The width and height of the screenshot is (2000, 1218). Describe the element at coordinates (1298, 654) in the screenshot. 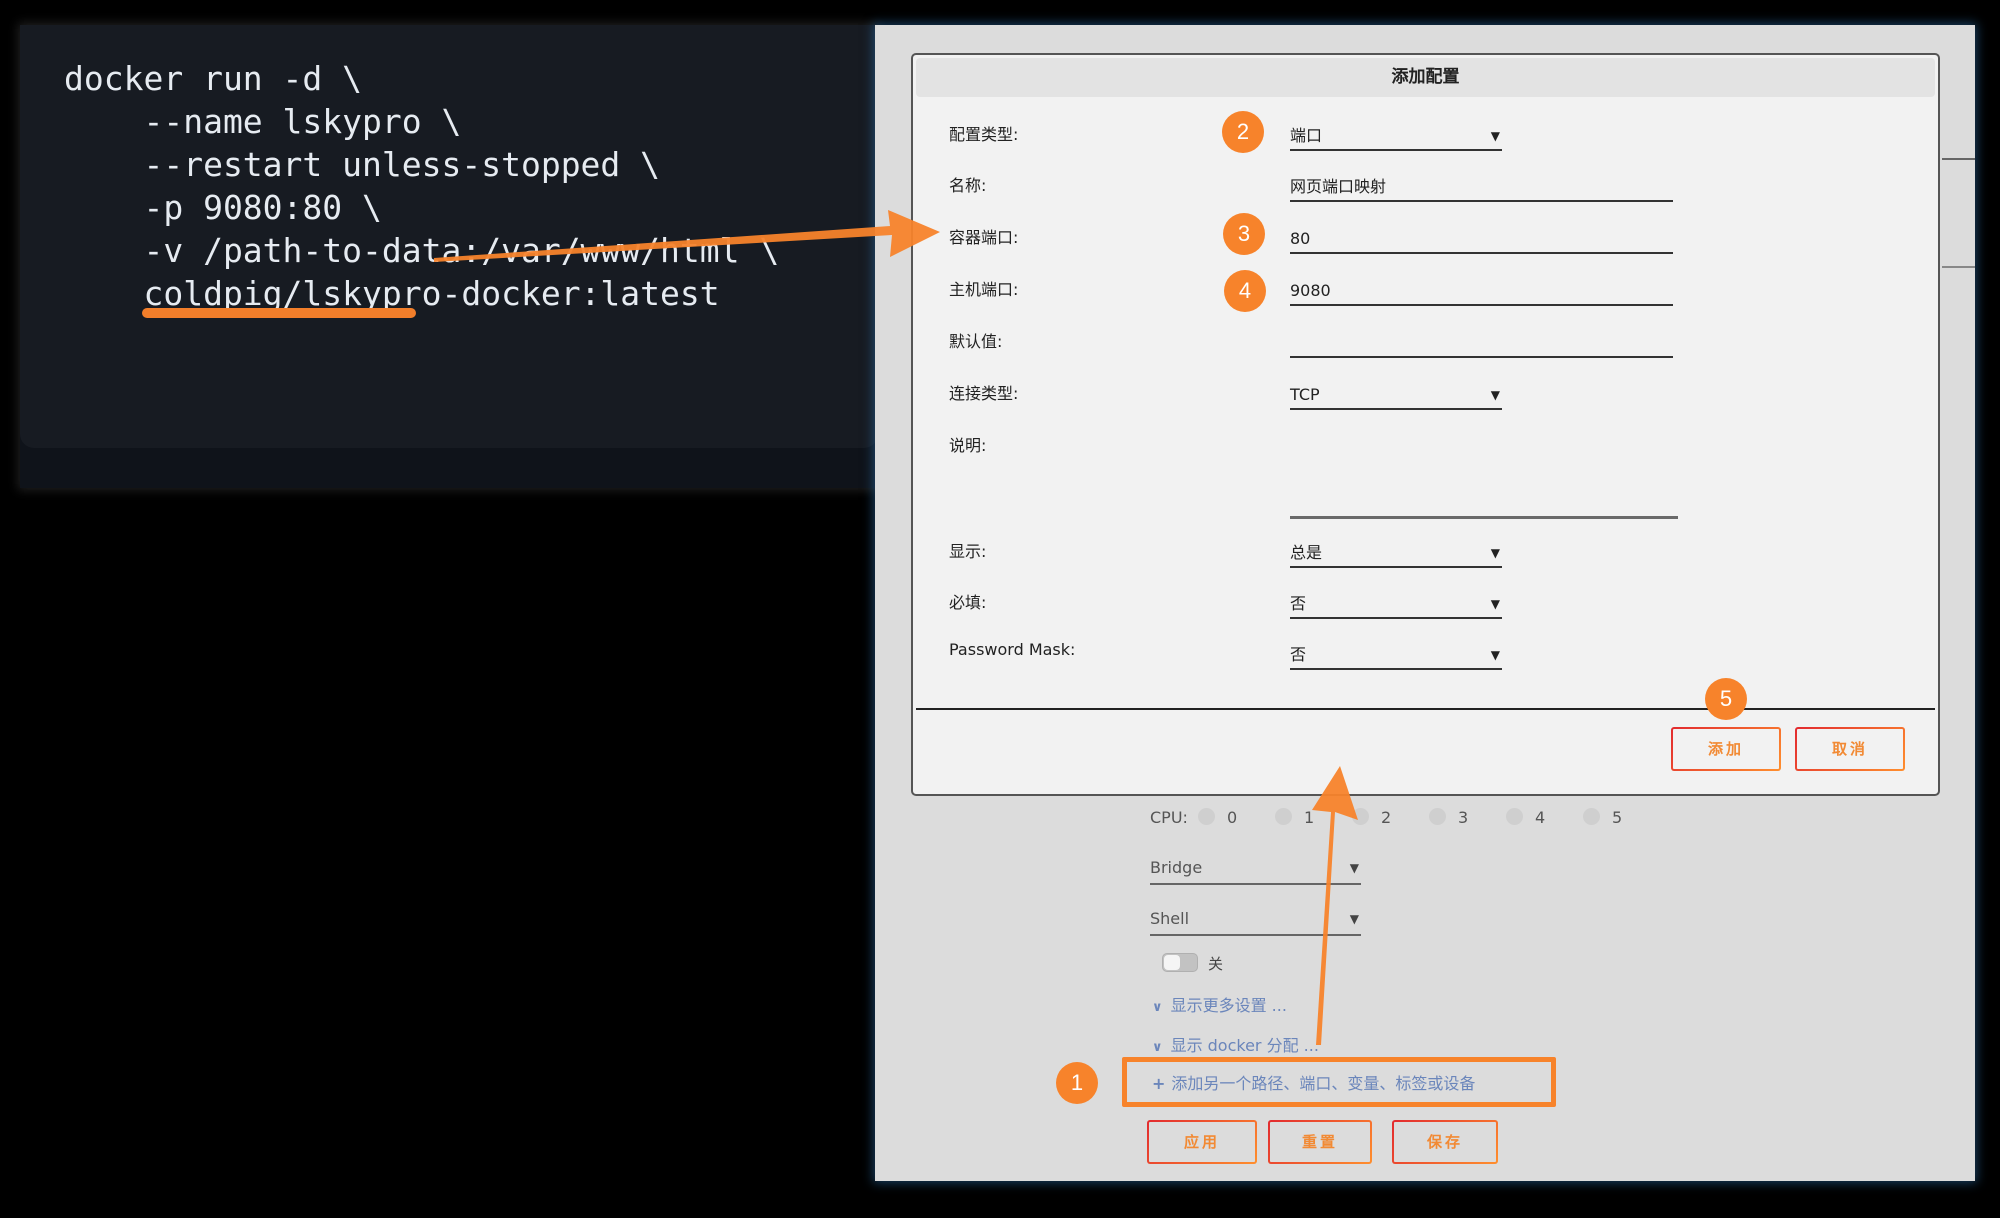

I see `password-mask-value: 否` at that location.